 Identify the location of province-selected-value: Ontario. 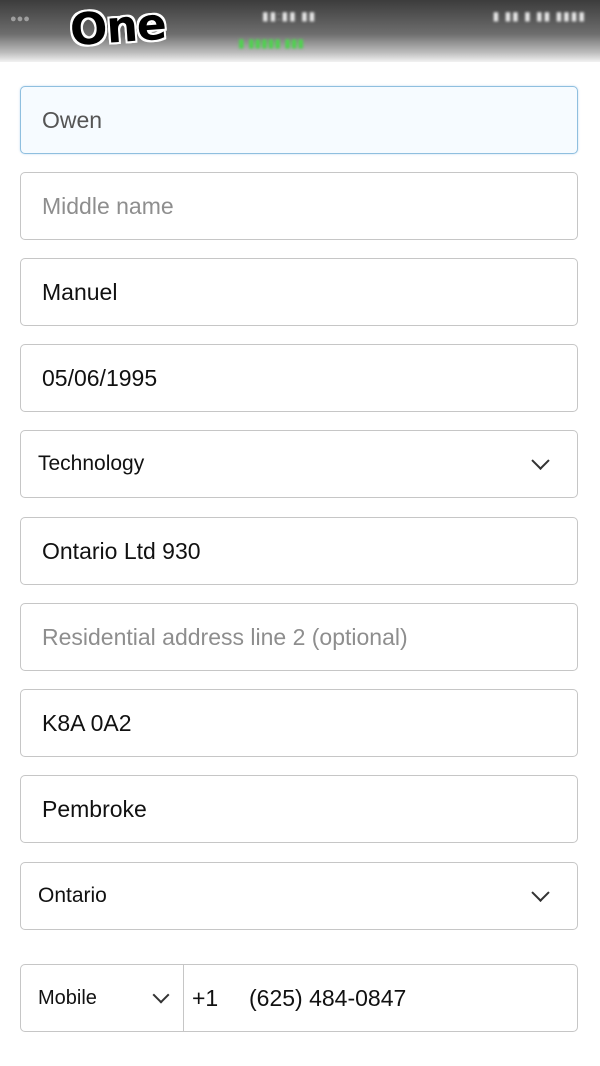
(72, 895).